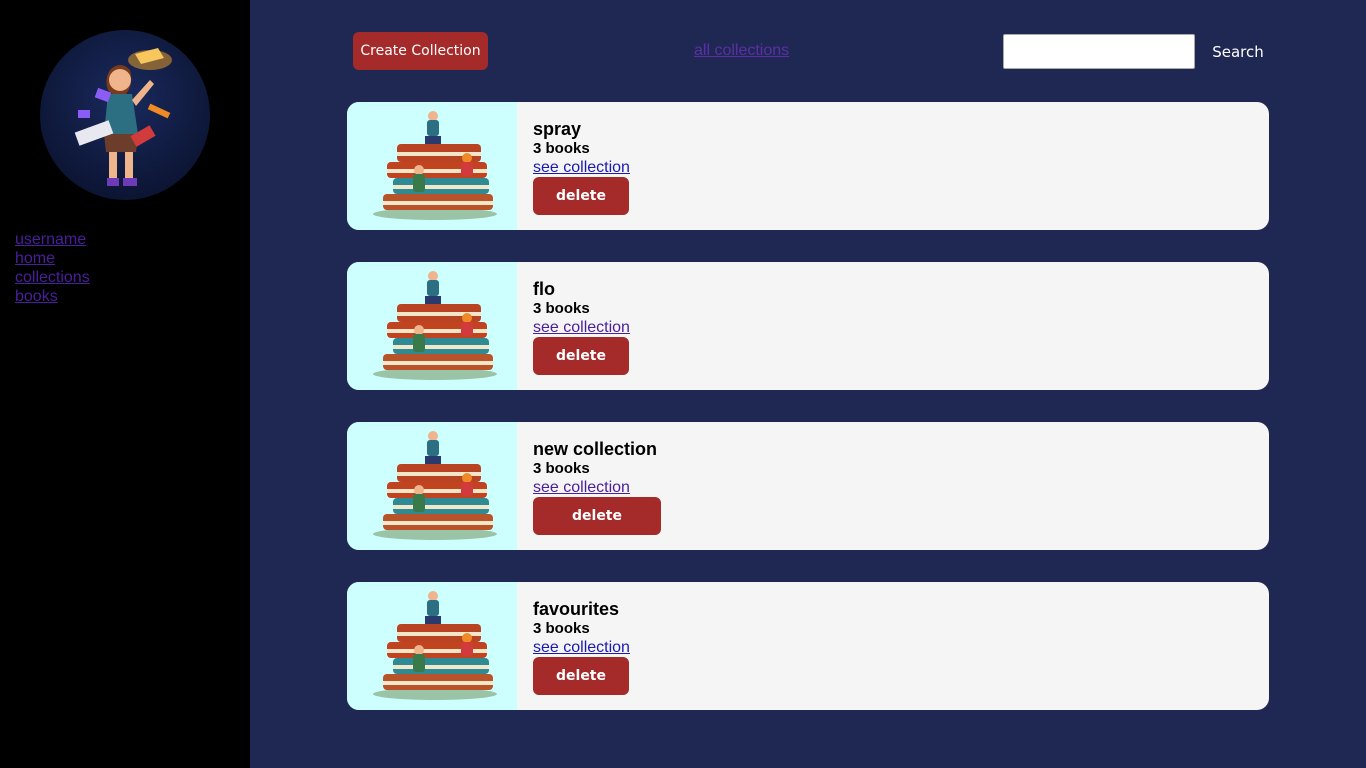 The height and width of the screenshot is (768, 1366). Describe the element at coordinates (808, 166) in the screenshot. I see `collection-card: spray 3 books see collection delete` at that location.